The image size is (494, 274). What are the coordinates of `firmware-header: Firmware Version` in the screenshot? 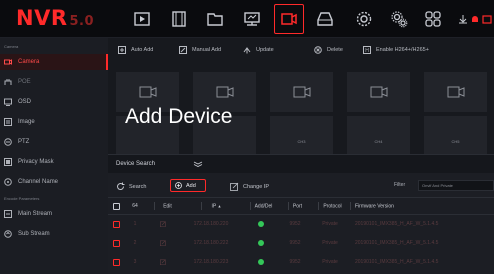 It's located at (422, 206).